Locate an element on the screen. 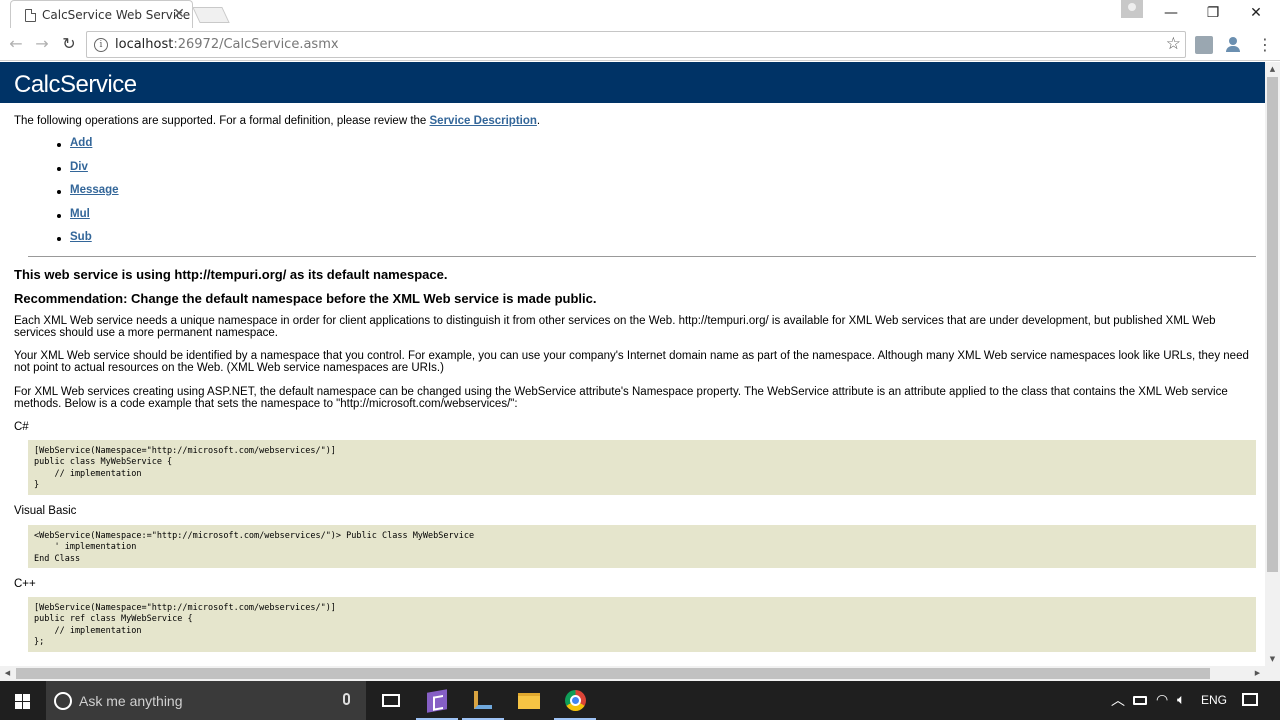  chrome-icon is located at coordinates (575, 700).